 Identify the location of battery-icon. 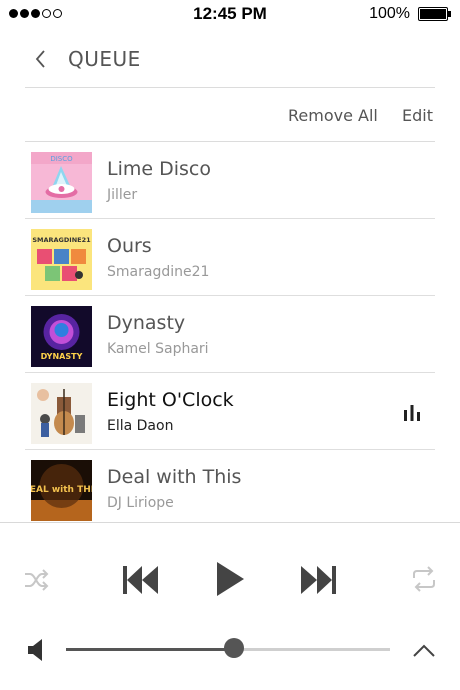
(435, 15).